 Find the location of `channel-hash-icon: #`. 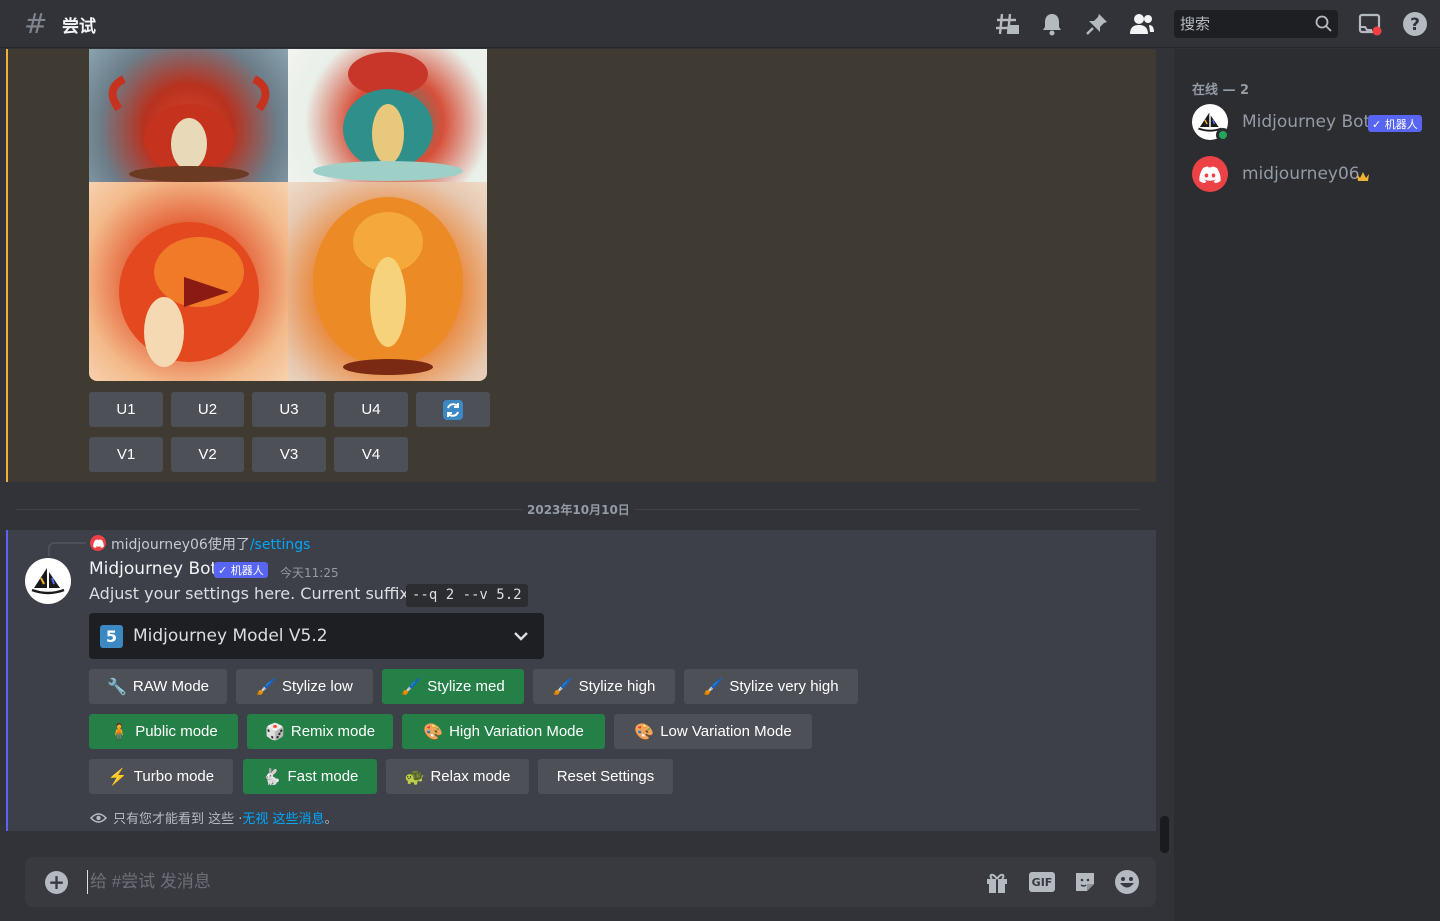

channel-hash-icon: # is located at coordinates (36, 23).